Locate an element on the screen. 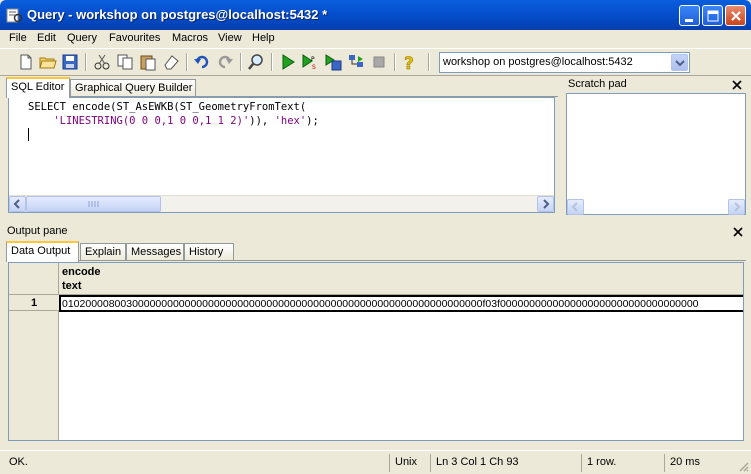  editor-tabstrip: SQL Editor Graphical Query Builder is located at coordinates (284, 87).